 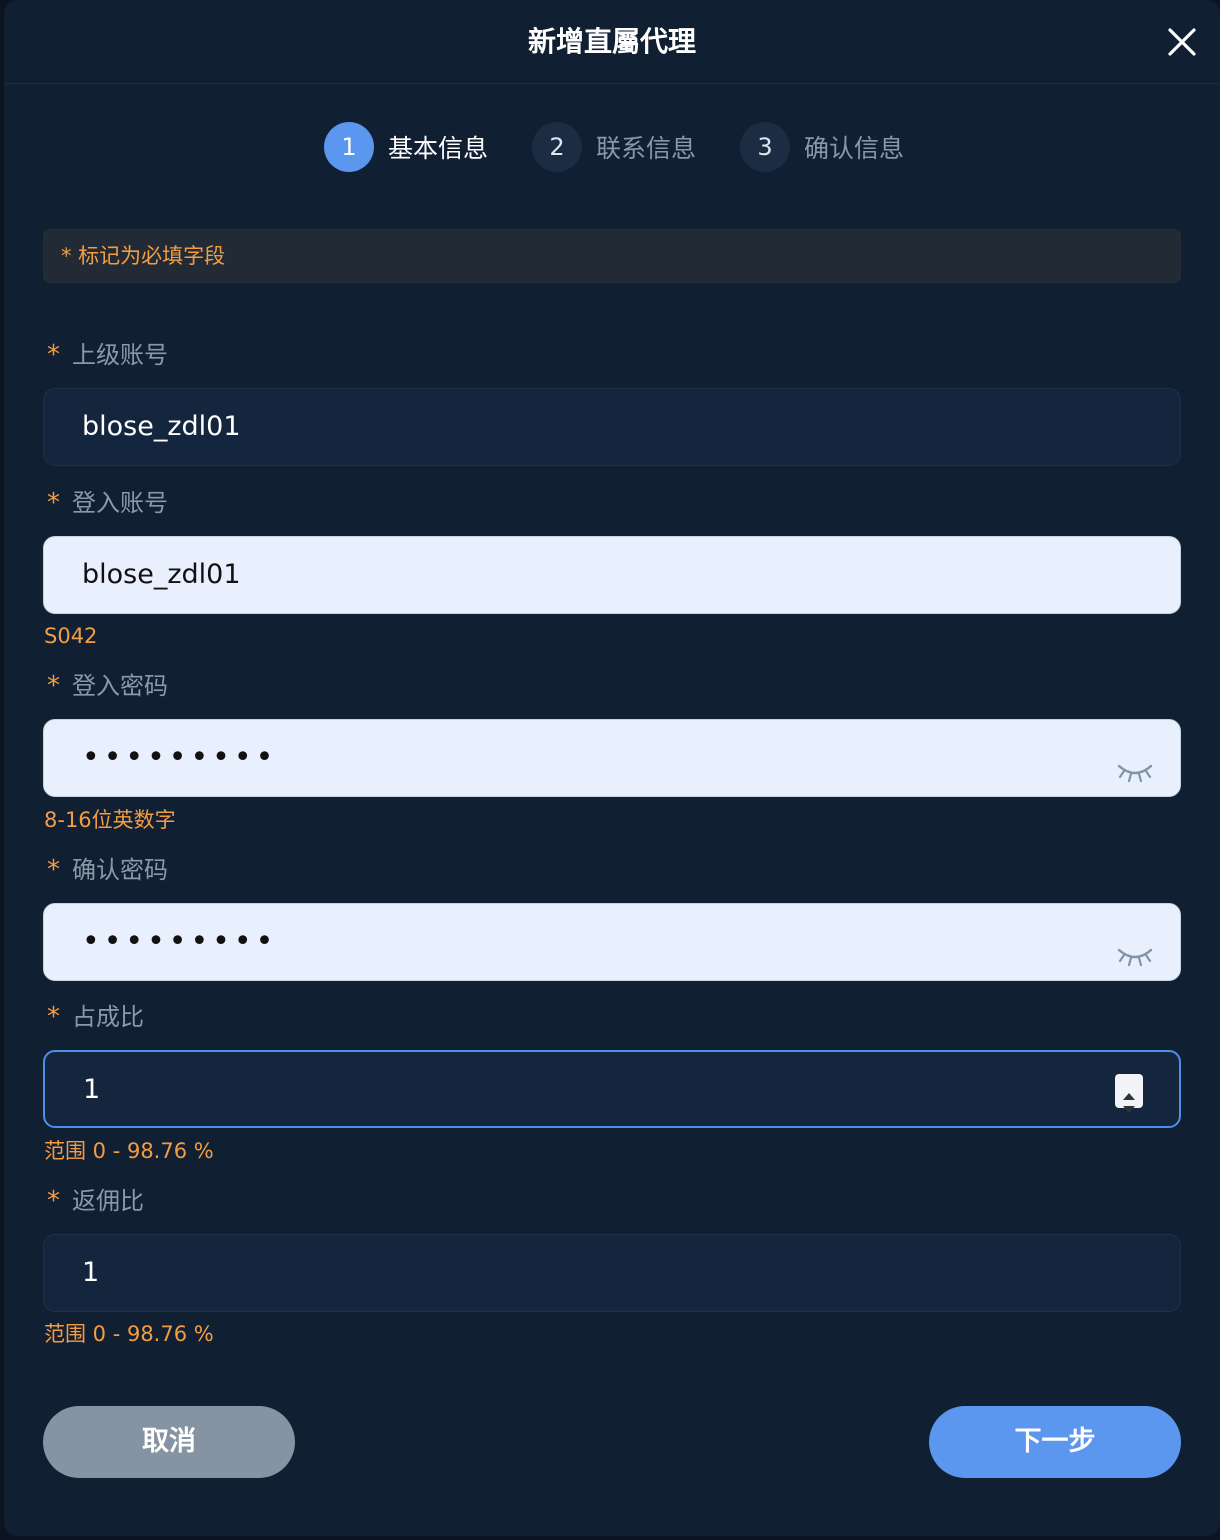 I want to click on login-password-hint: 8-16位英数字, so click(x=110, y=820).